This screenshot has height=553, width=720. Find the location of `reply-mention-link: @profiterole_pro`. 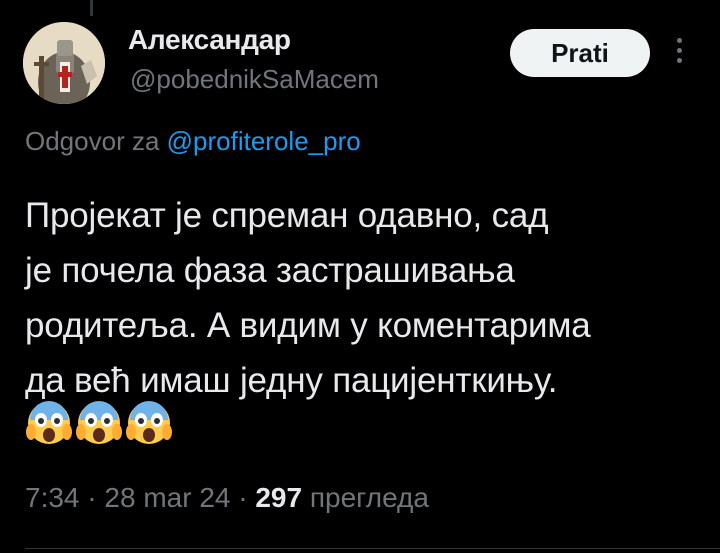

reply-mention-link: @profiterole_pro is located at coordinates (264, 141).